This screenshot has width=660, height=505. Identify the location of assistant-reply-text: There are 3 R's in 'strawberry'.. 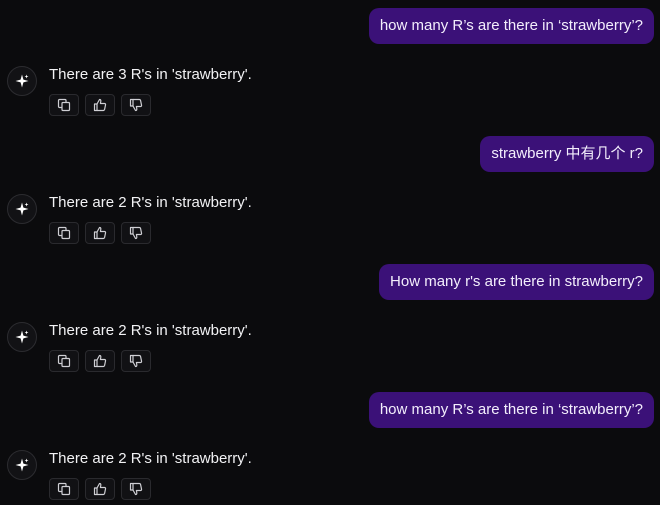
(150, 74).